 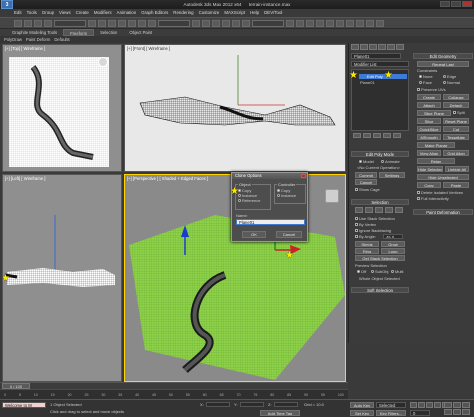 What do you see at coordinates (340, 23) in the screenshot?
I see `schematic-view-icon` at bounding box center [340, 23].